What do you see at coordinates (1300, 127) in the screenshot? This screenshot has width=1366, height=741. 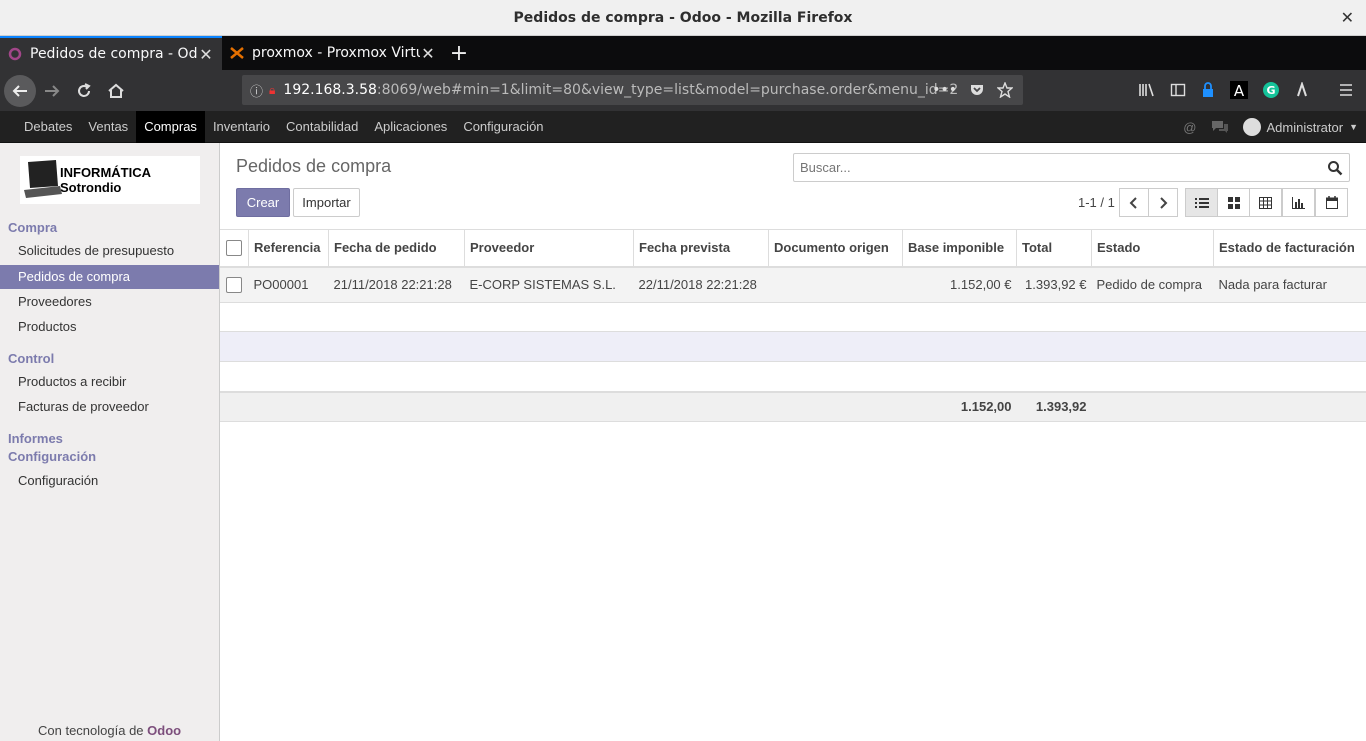 I see `user-menu: Administrator ▼` at bounding box center [1300, 127].